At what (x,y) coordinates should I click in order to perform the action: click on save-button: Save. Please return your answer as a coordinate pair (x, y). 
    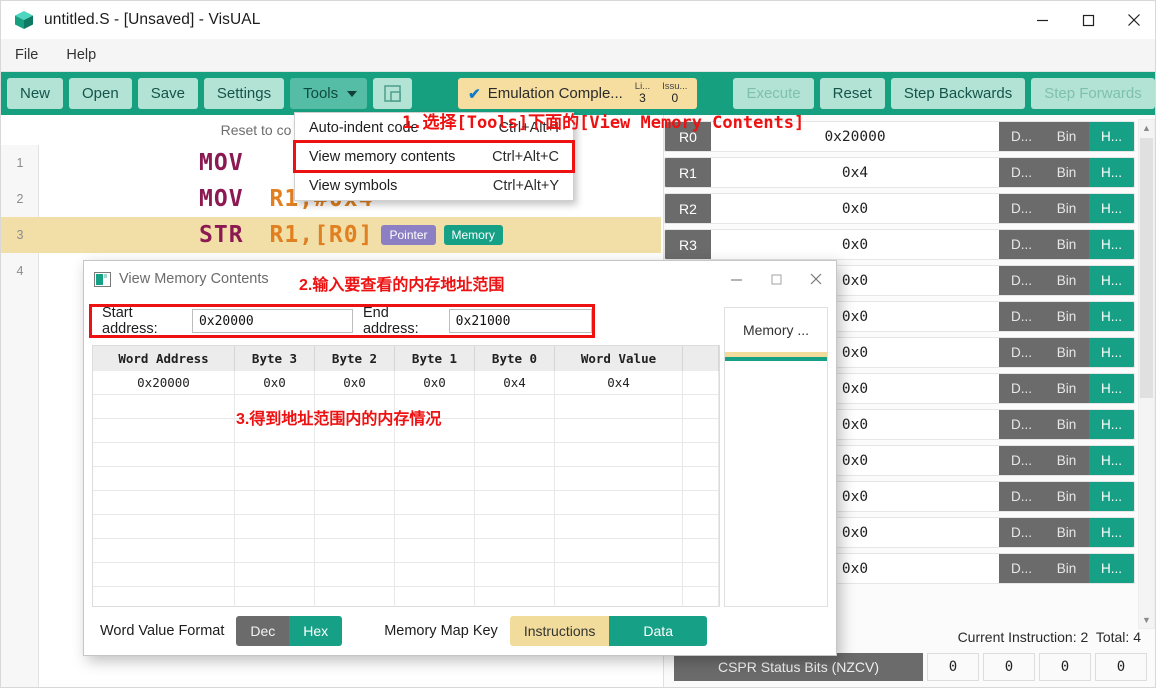
    Looking at the image, I should click on (167, 93).